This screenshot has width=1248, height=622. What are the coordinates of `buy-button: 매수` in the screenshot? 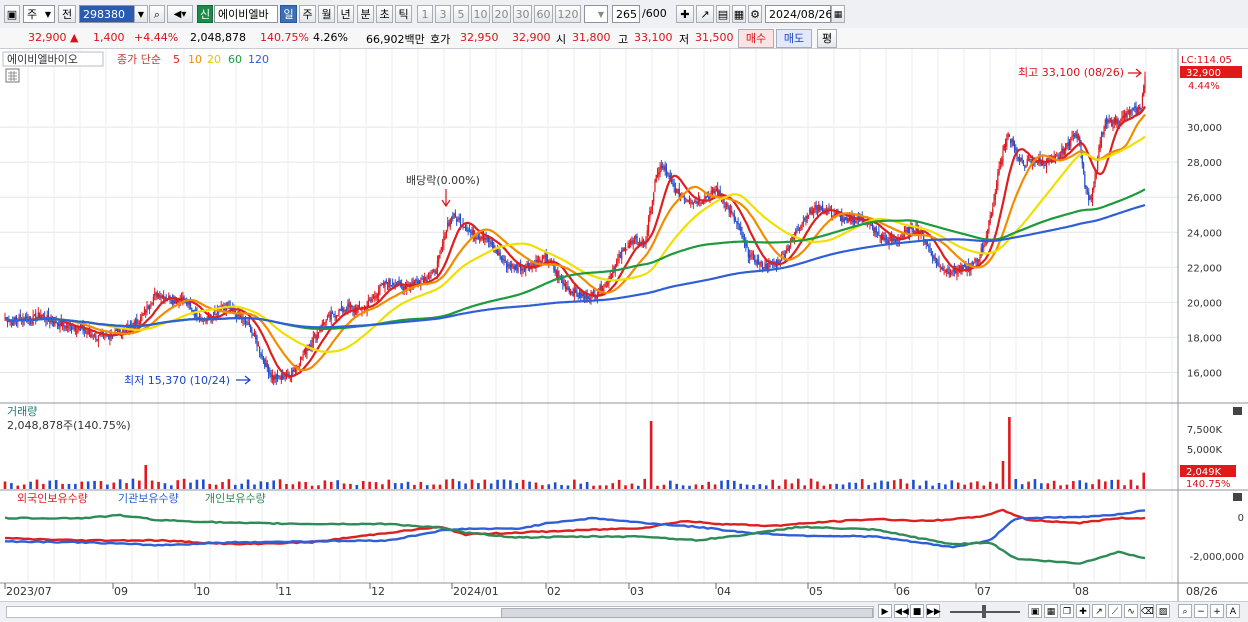 It's located at (756, 38).